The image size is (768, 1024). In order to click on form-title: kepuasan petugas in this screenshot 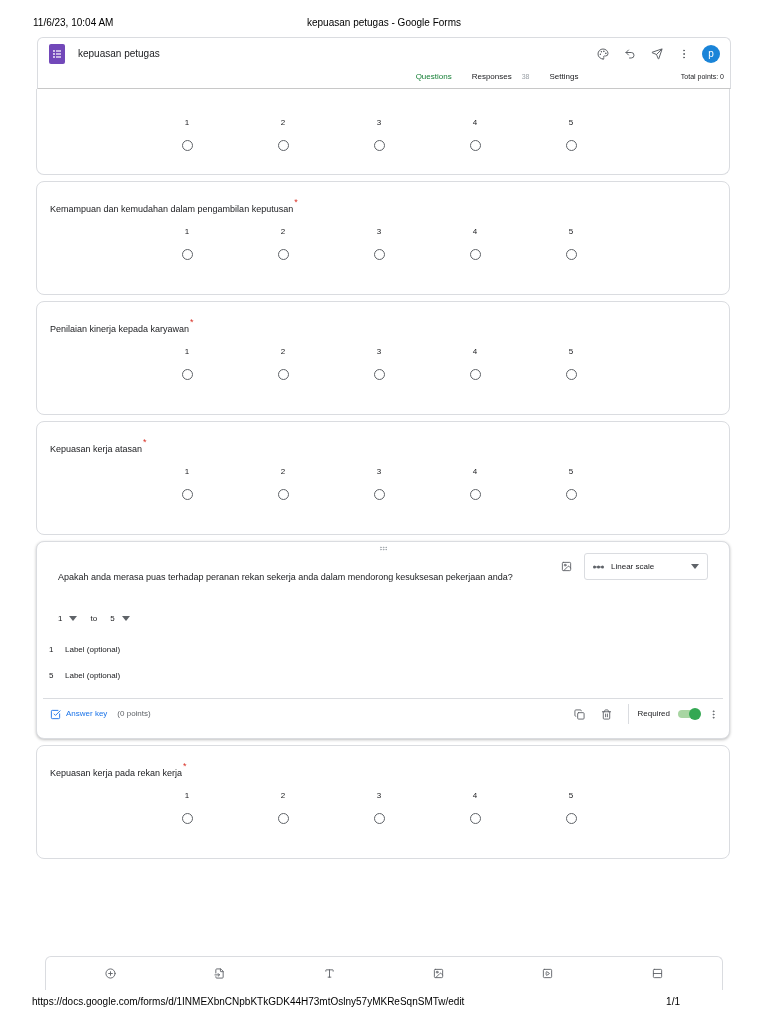, I will do `click(119, 54)`.